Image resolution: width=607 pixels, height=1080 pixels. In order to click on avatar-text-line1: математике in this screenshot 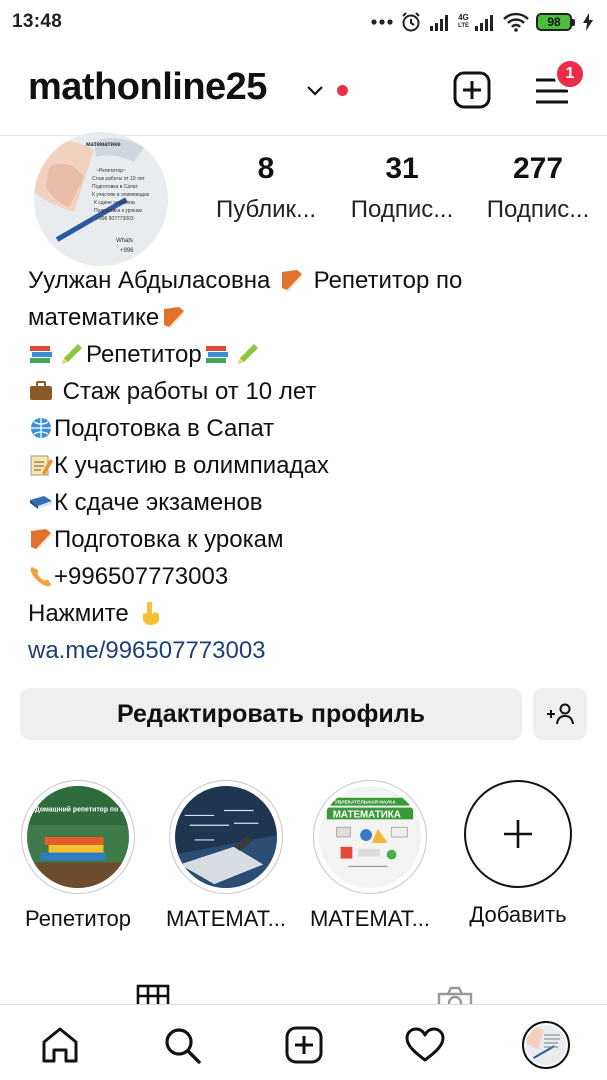, I will do `click(103, 145)`.